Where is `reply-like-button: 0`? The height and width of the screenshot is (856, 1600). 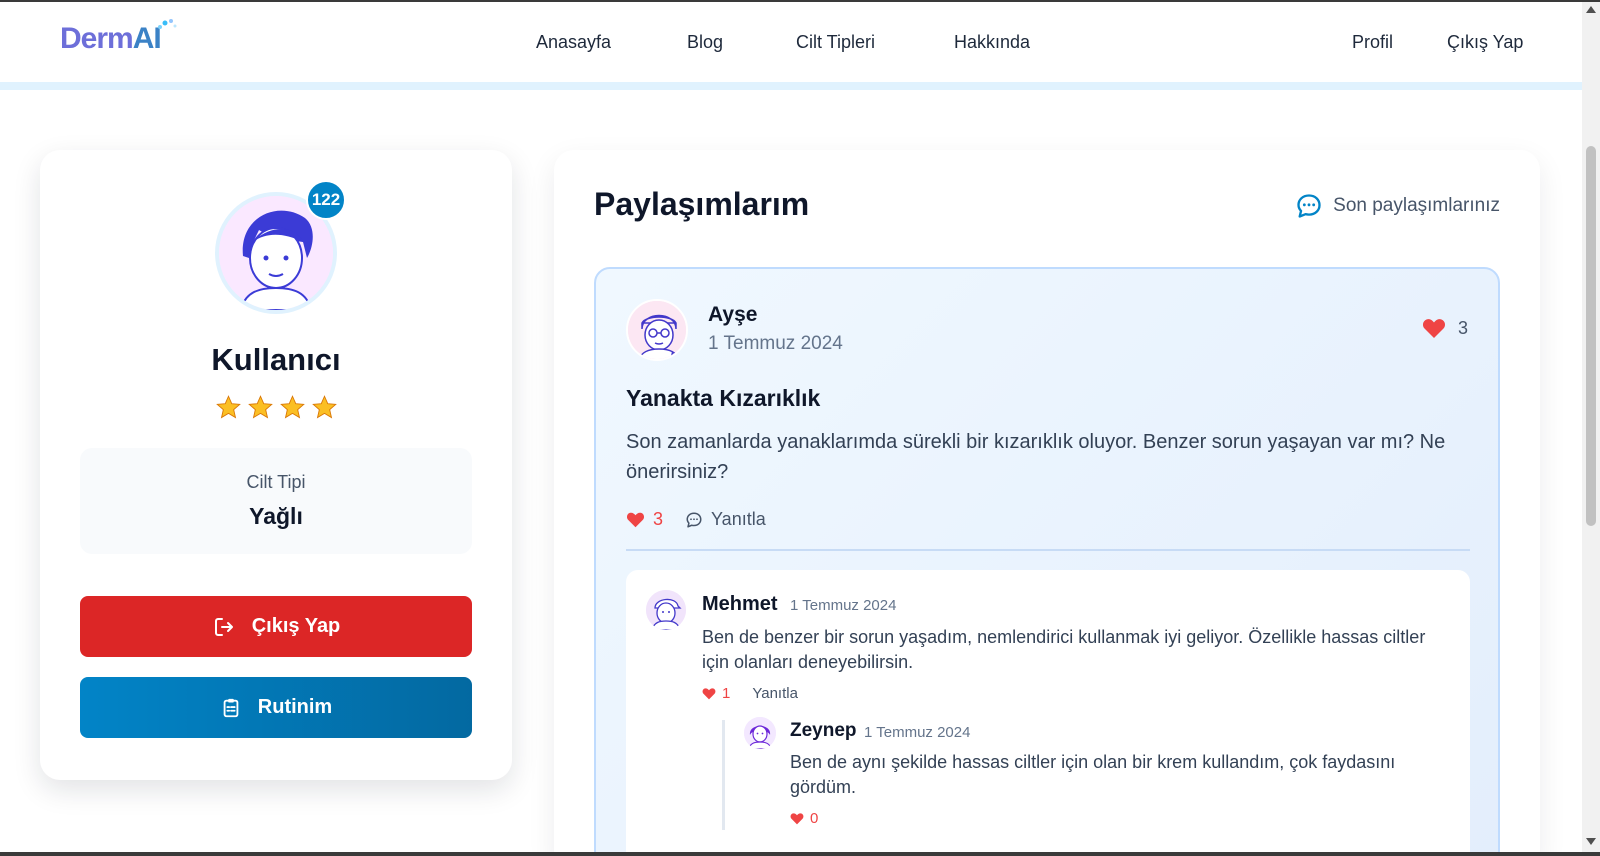 reply-like-button: 0 is located at coordinates (804, 818).